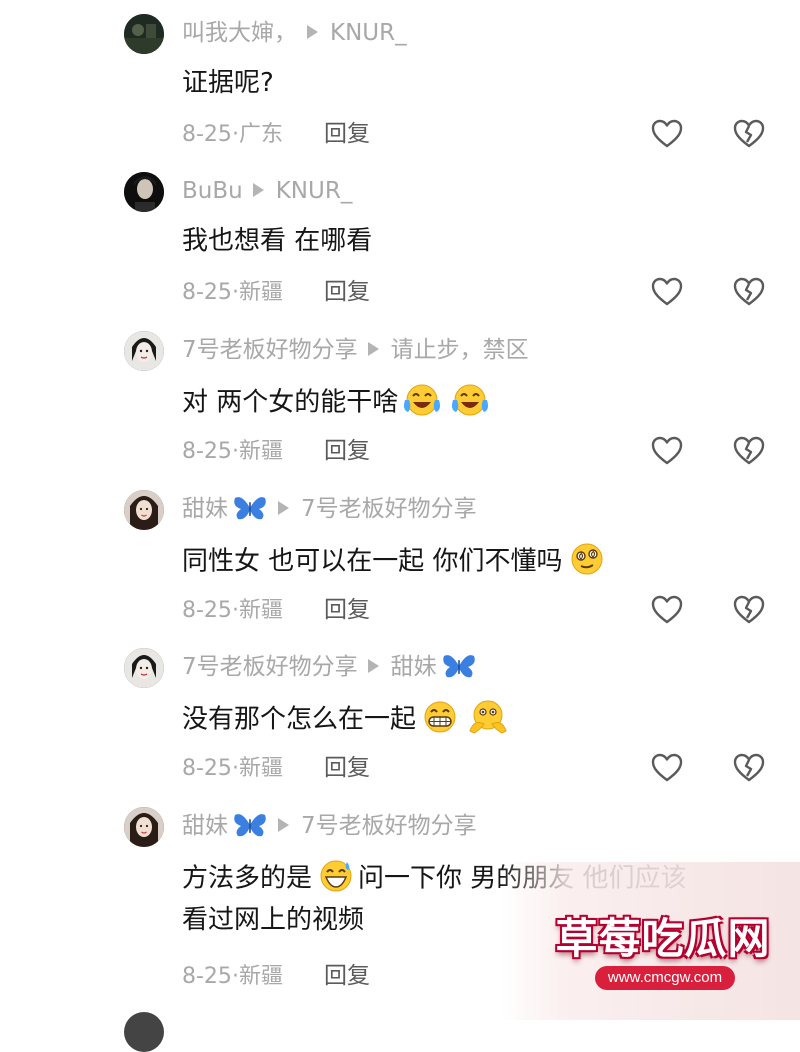  Describe the element at coordinates (440, 717) in the screenshot. I see `grimacing-emoji-icon` at that location.